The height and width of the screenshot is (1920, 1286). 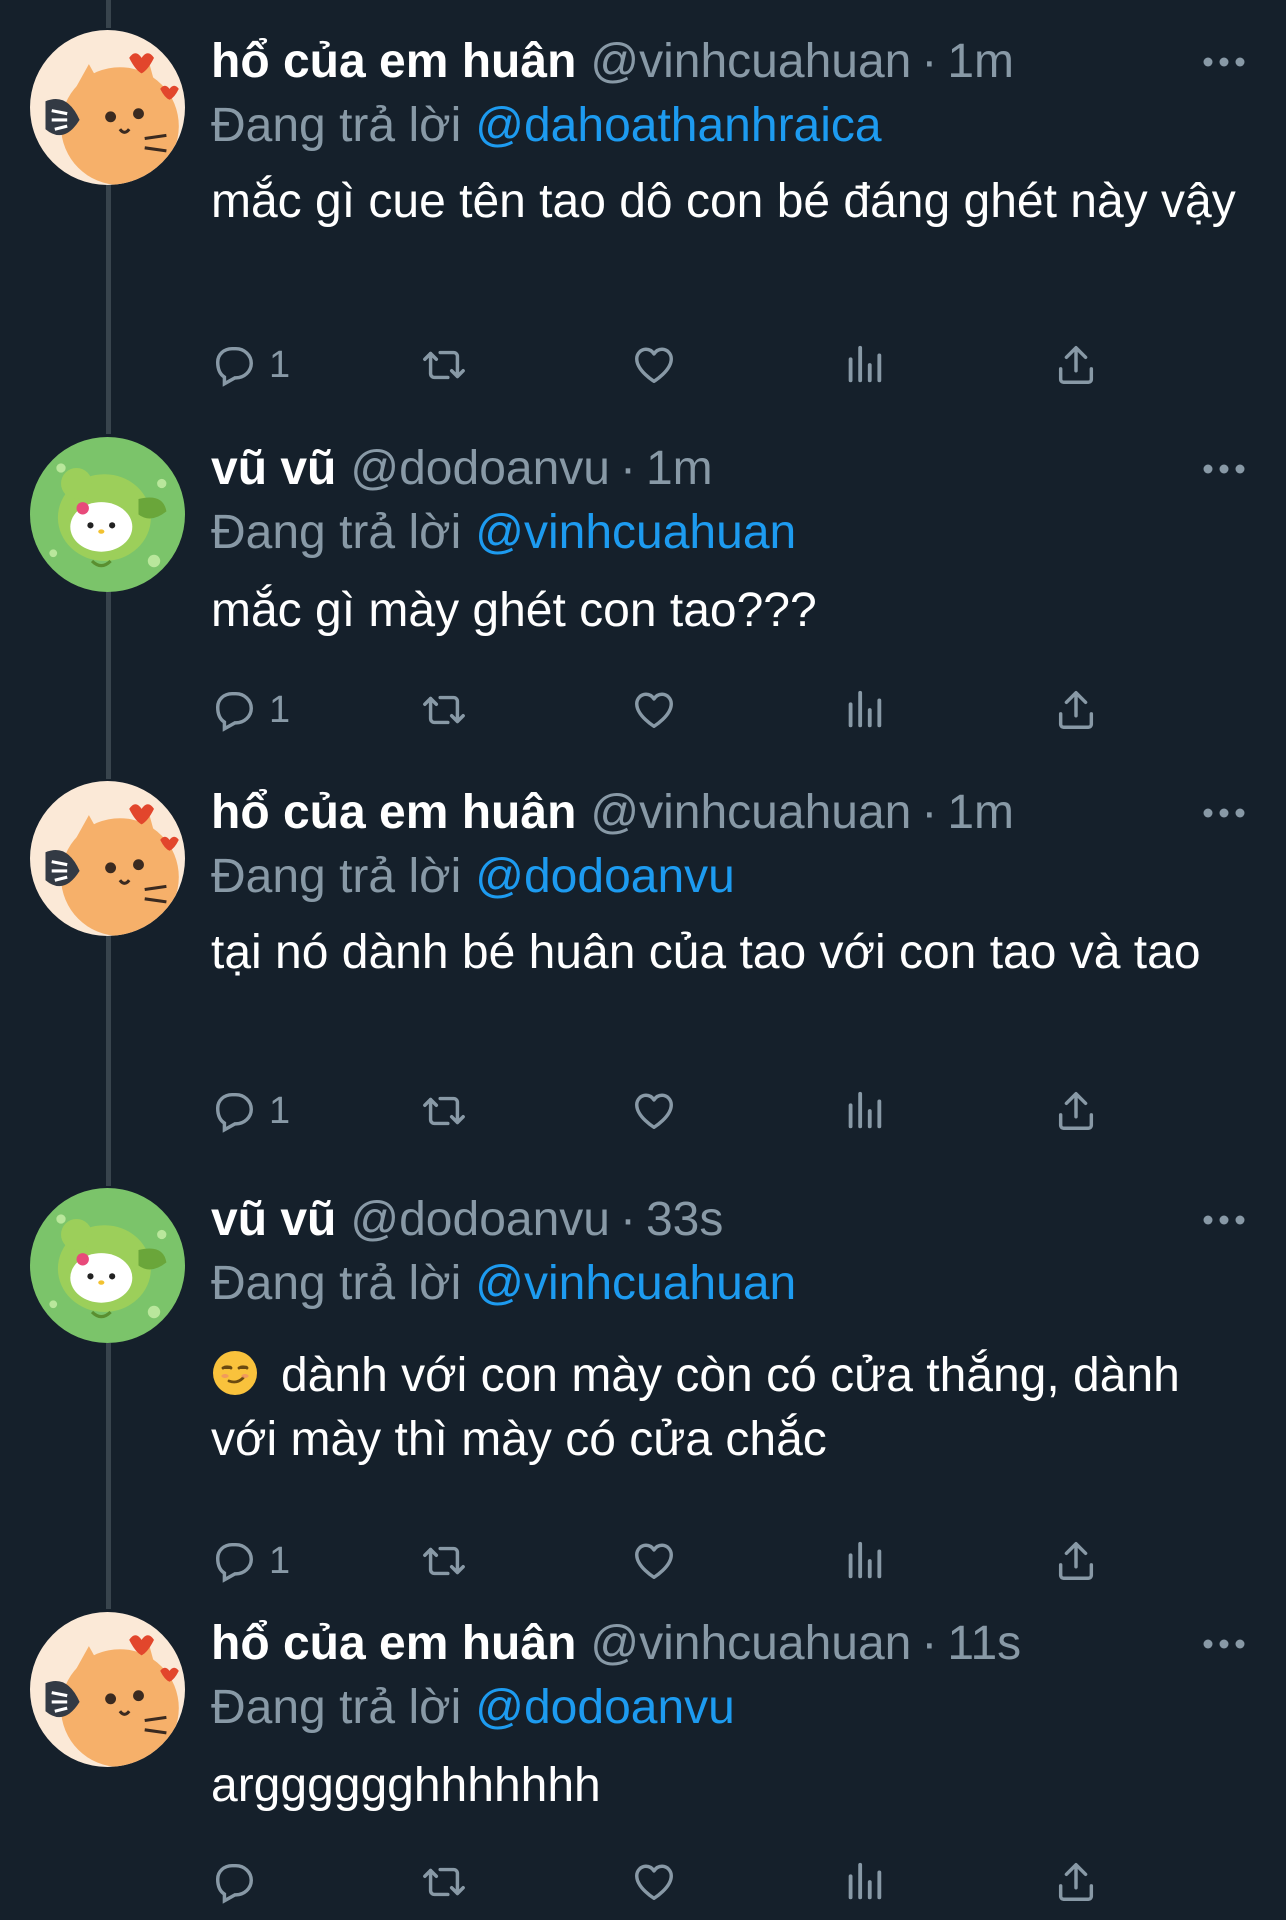 I want to click on tweet-text: mắc gì mày ghét con tao???, so click(x=514, y=610).